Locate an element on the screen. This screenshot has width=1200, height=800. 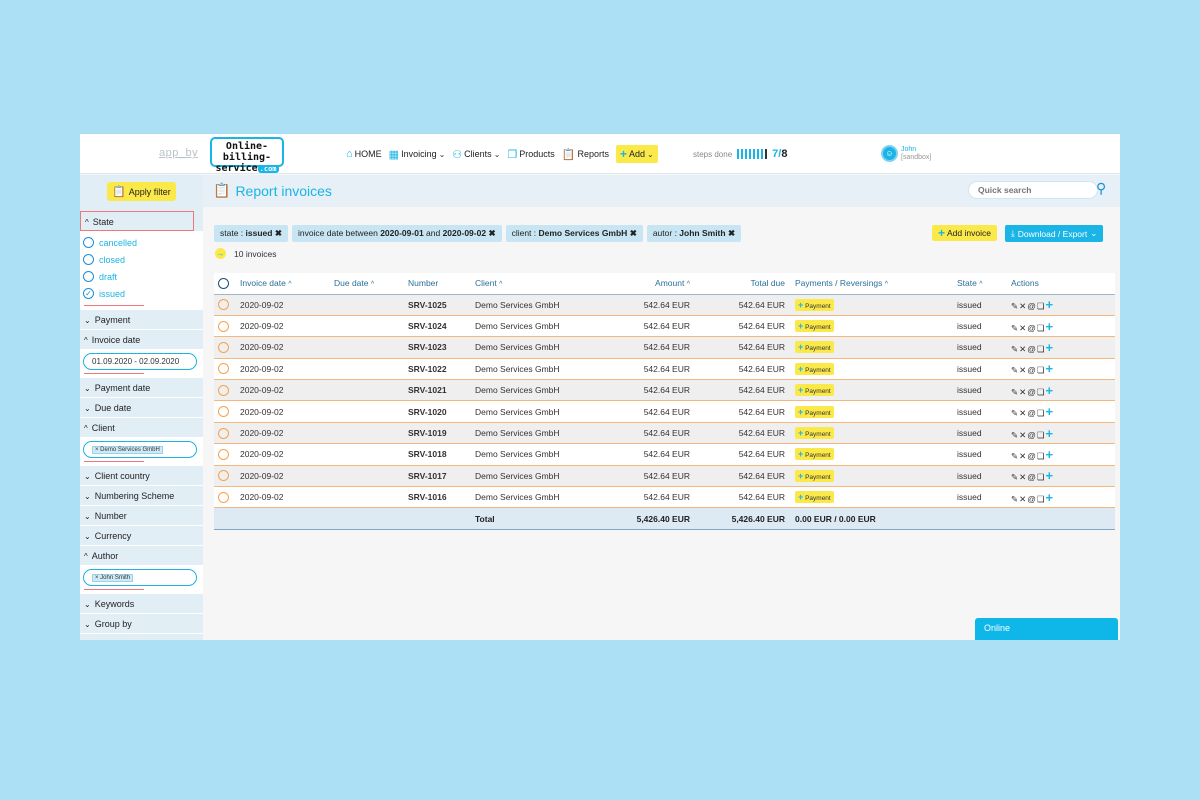
filter-state-header: ^ State is located at coordinates (137, 221).